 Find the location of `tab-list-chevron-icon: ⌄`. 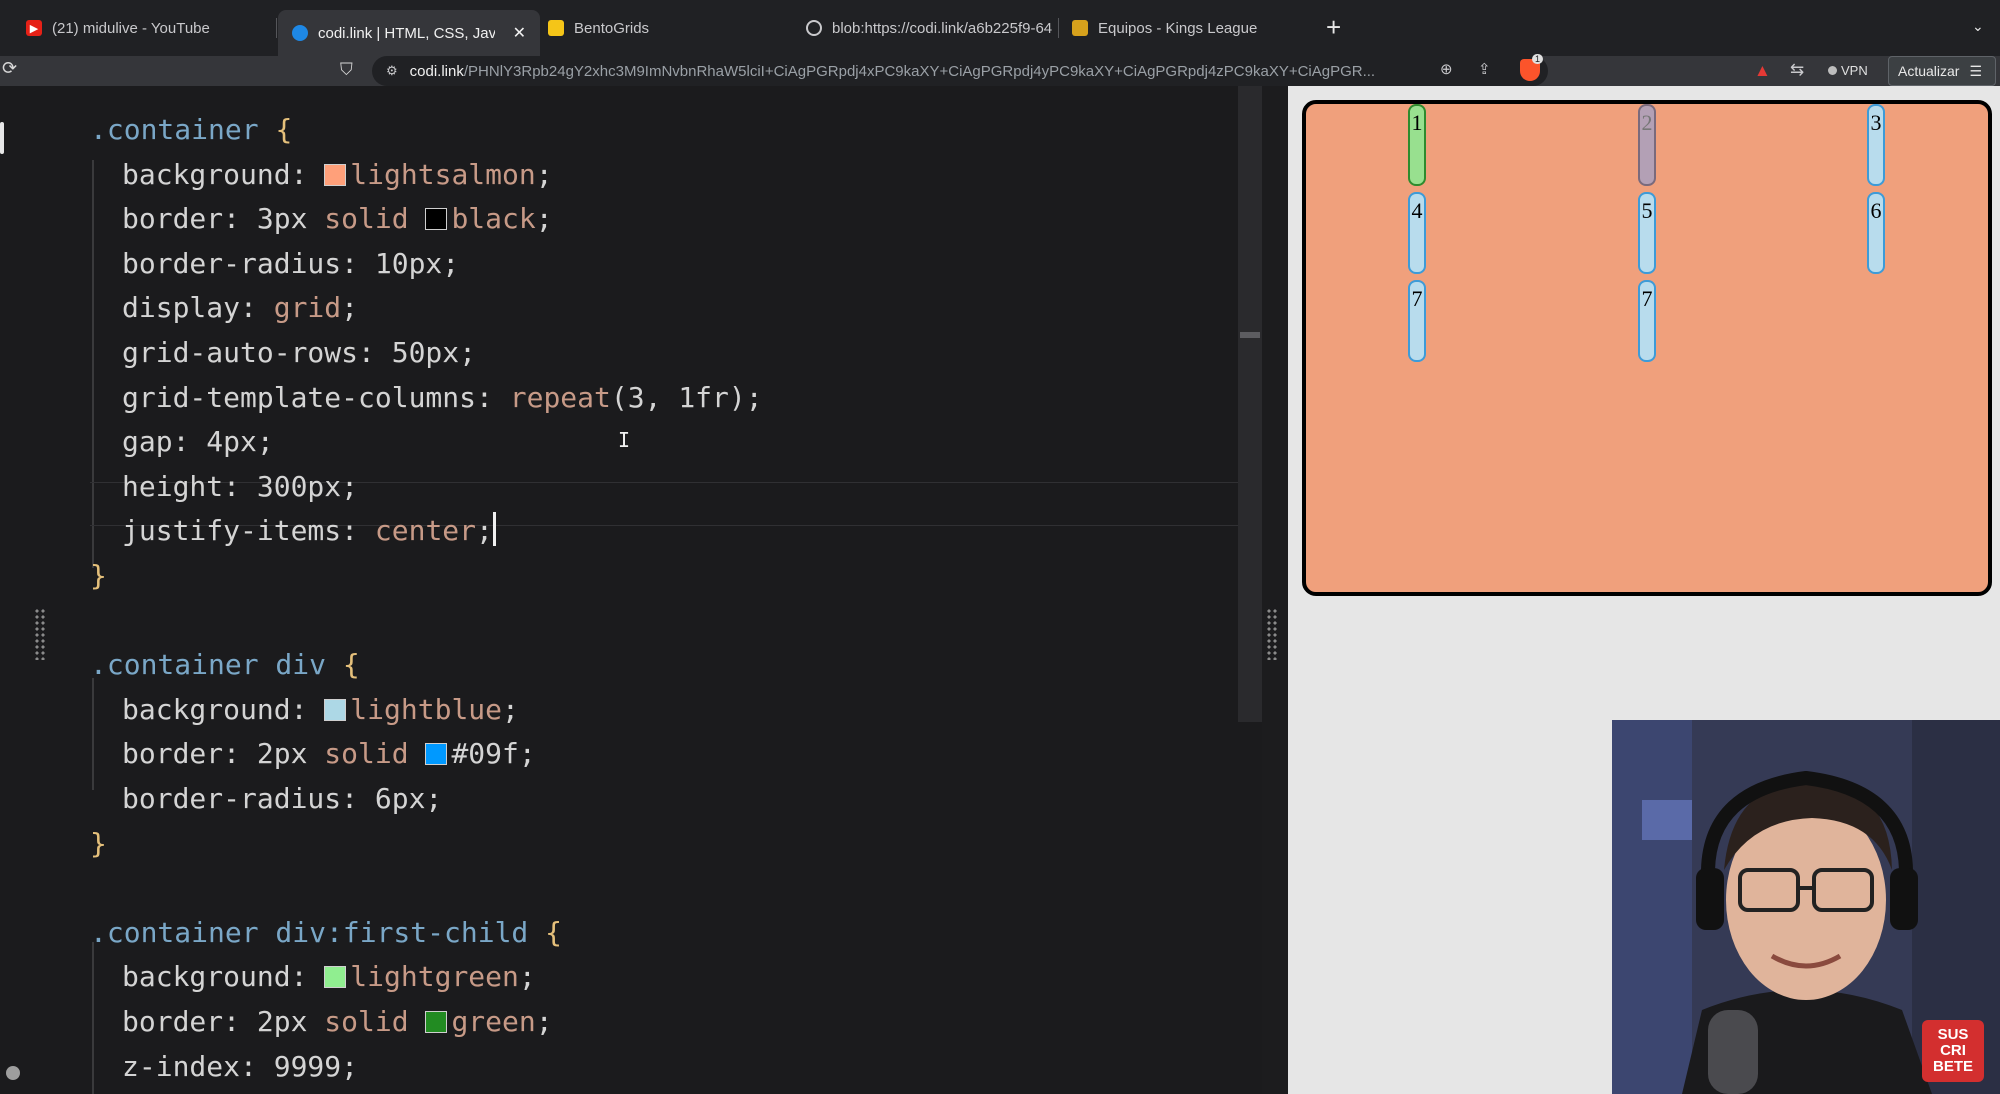

tab-list-chevron-icon: ⌄ is located at coordinates (1978, 26).